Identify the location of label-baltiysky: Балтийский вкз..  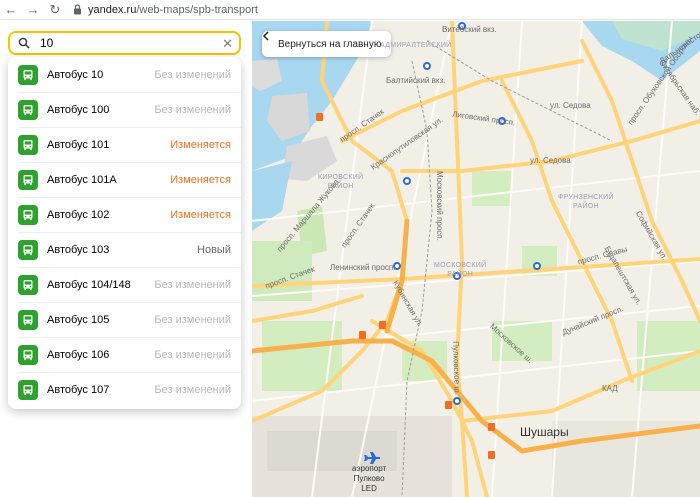
(416, 80).